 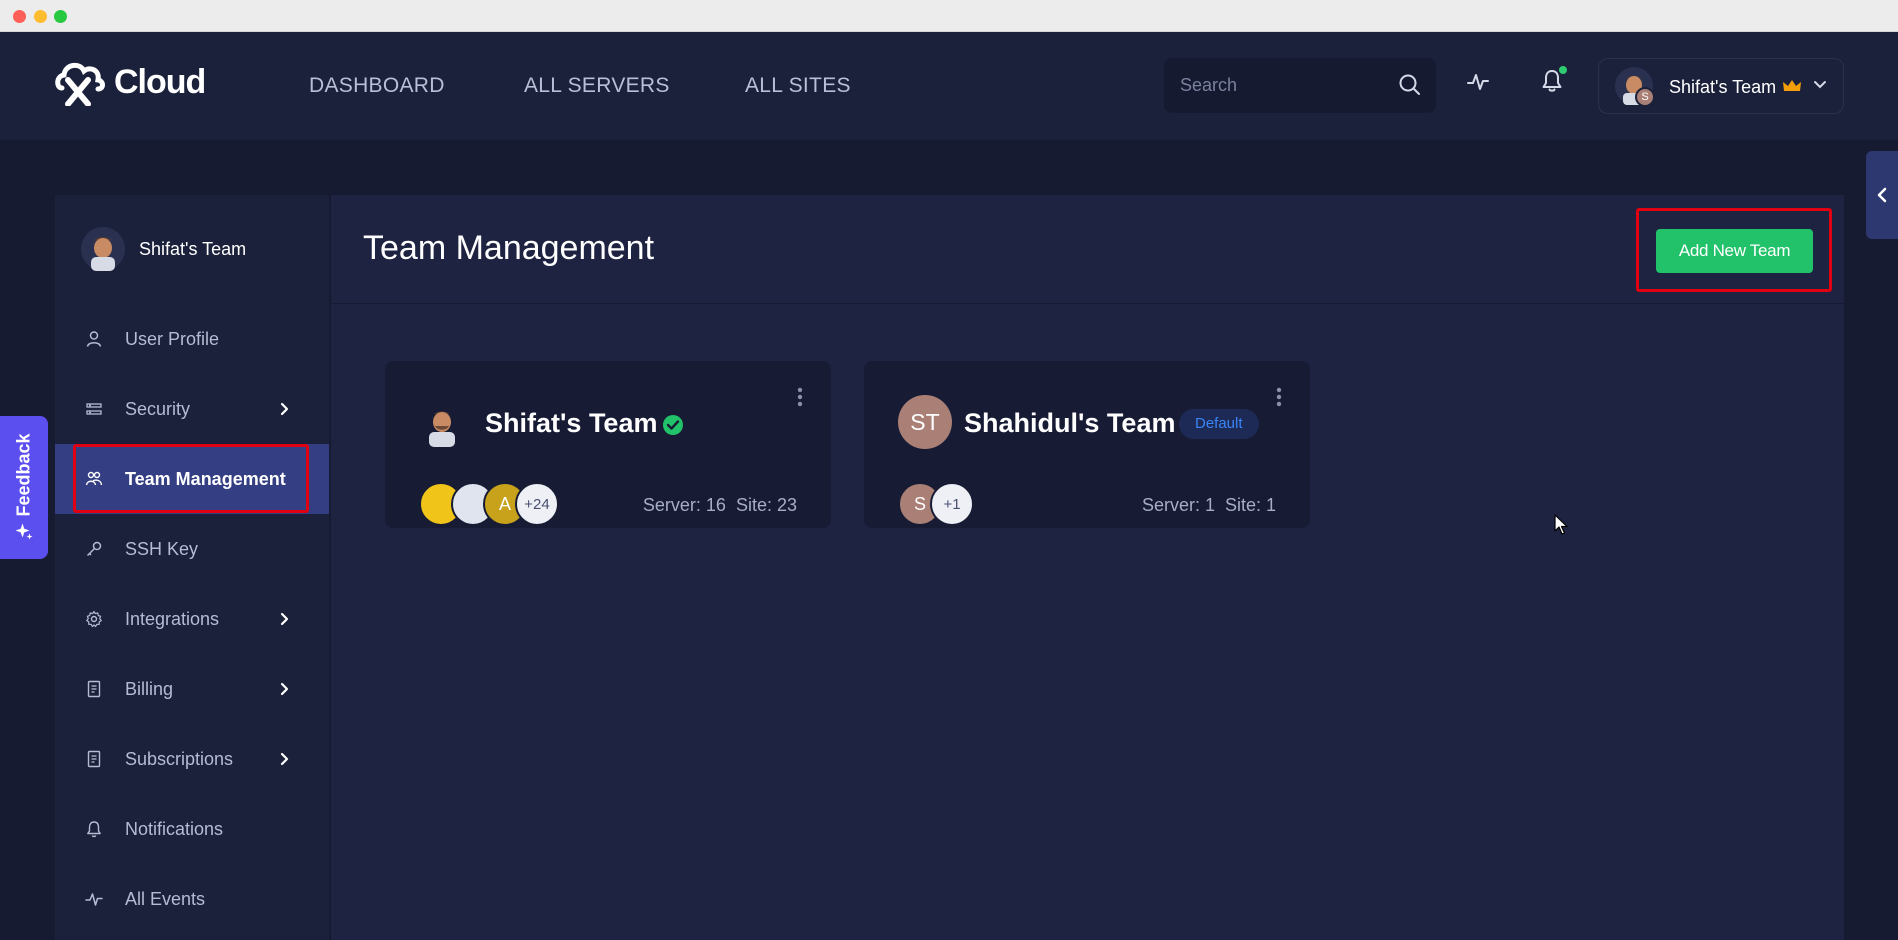 What do you see at coordinates (1645, 97) in the screenshot?
I see `team-badge: S` at bounding box center [1645, 97].